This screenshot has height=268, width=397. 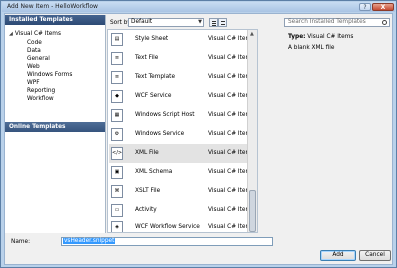 I want to click on template-name: Style Sheet, so click(x=152, y=39).